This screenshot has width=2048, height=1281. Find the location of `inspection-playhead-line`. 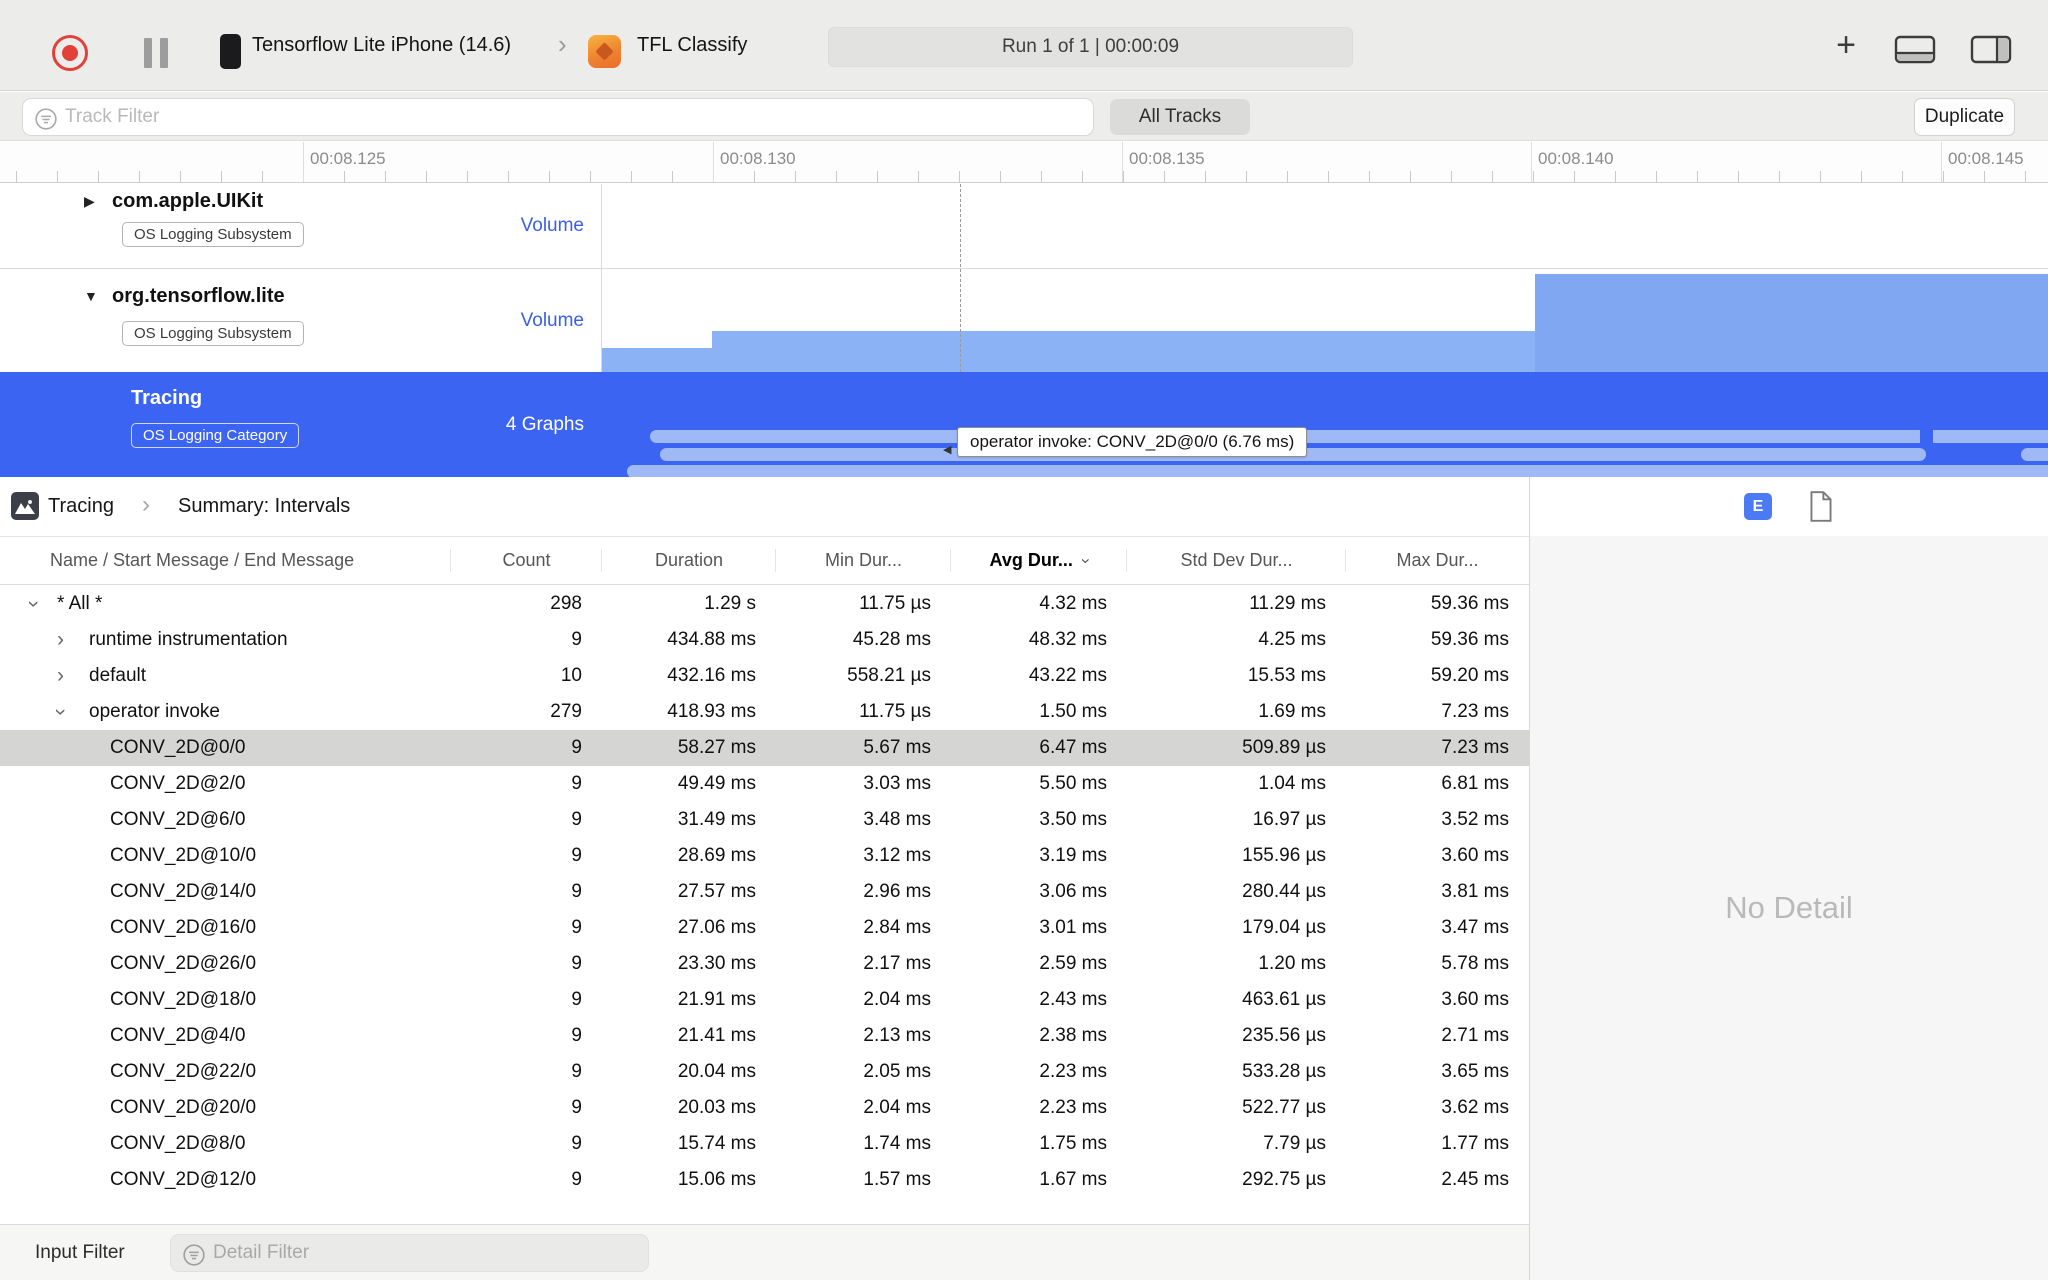

inspection-playhead-line is located at coordinates (960, 278).